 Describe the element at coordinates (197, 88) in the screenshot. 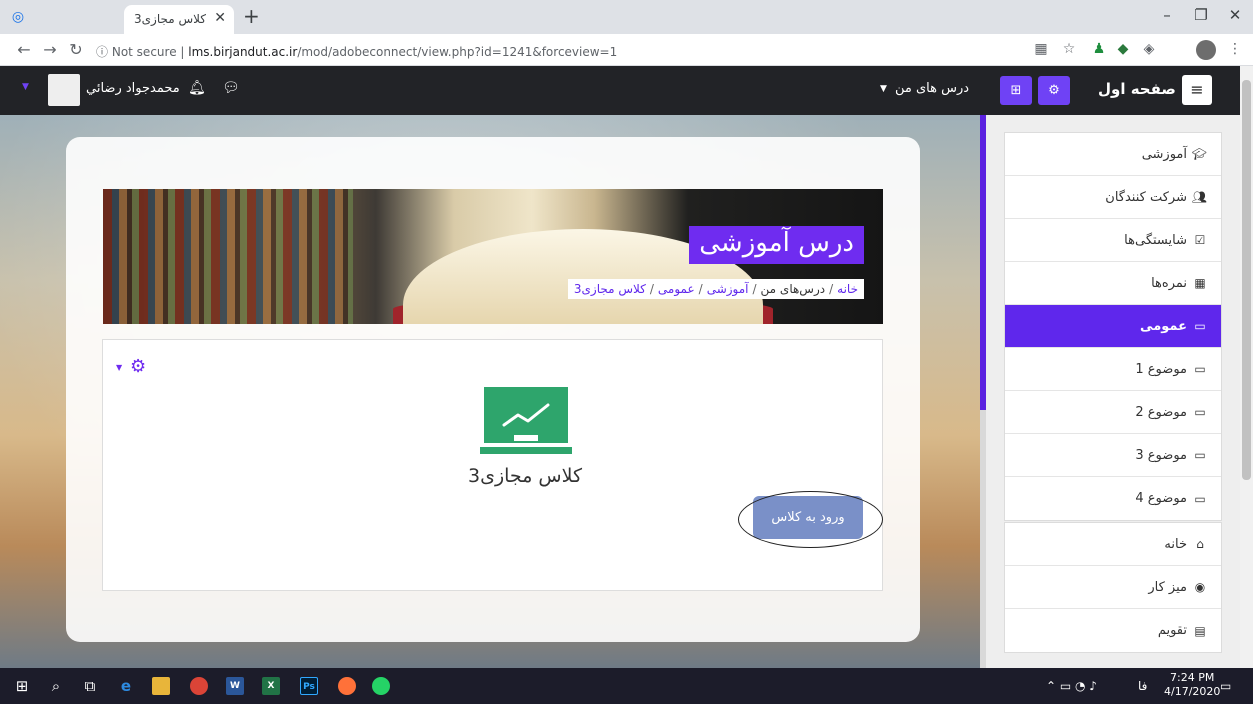

I see `notification-bell-icon: 🔔︎` at that location.